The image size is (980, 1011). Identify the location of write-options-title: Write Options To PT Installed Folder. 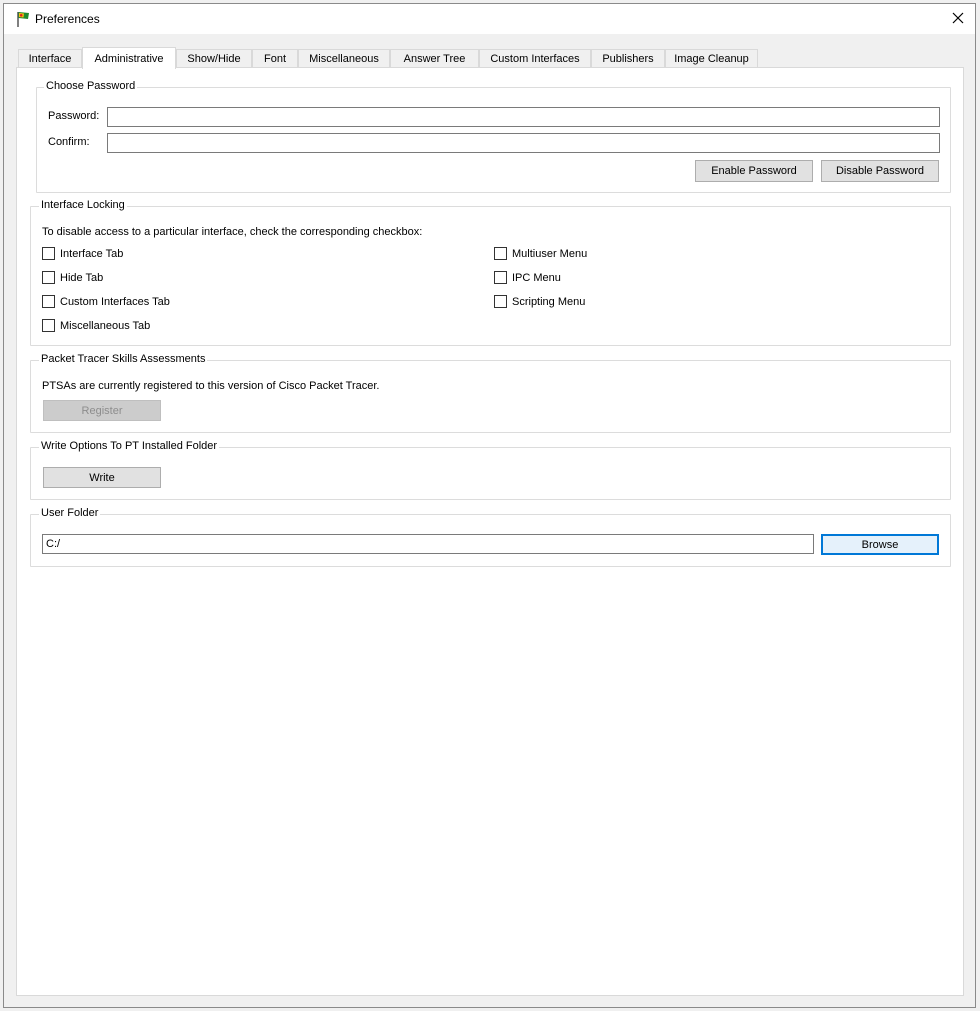
(129, 446).